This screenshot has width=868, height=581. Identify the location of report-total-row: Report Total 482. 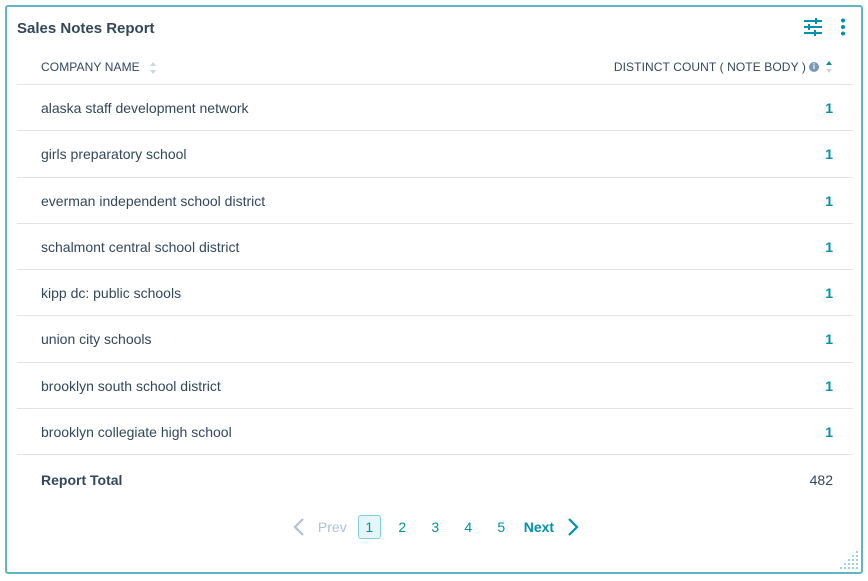
(435, 479).